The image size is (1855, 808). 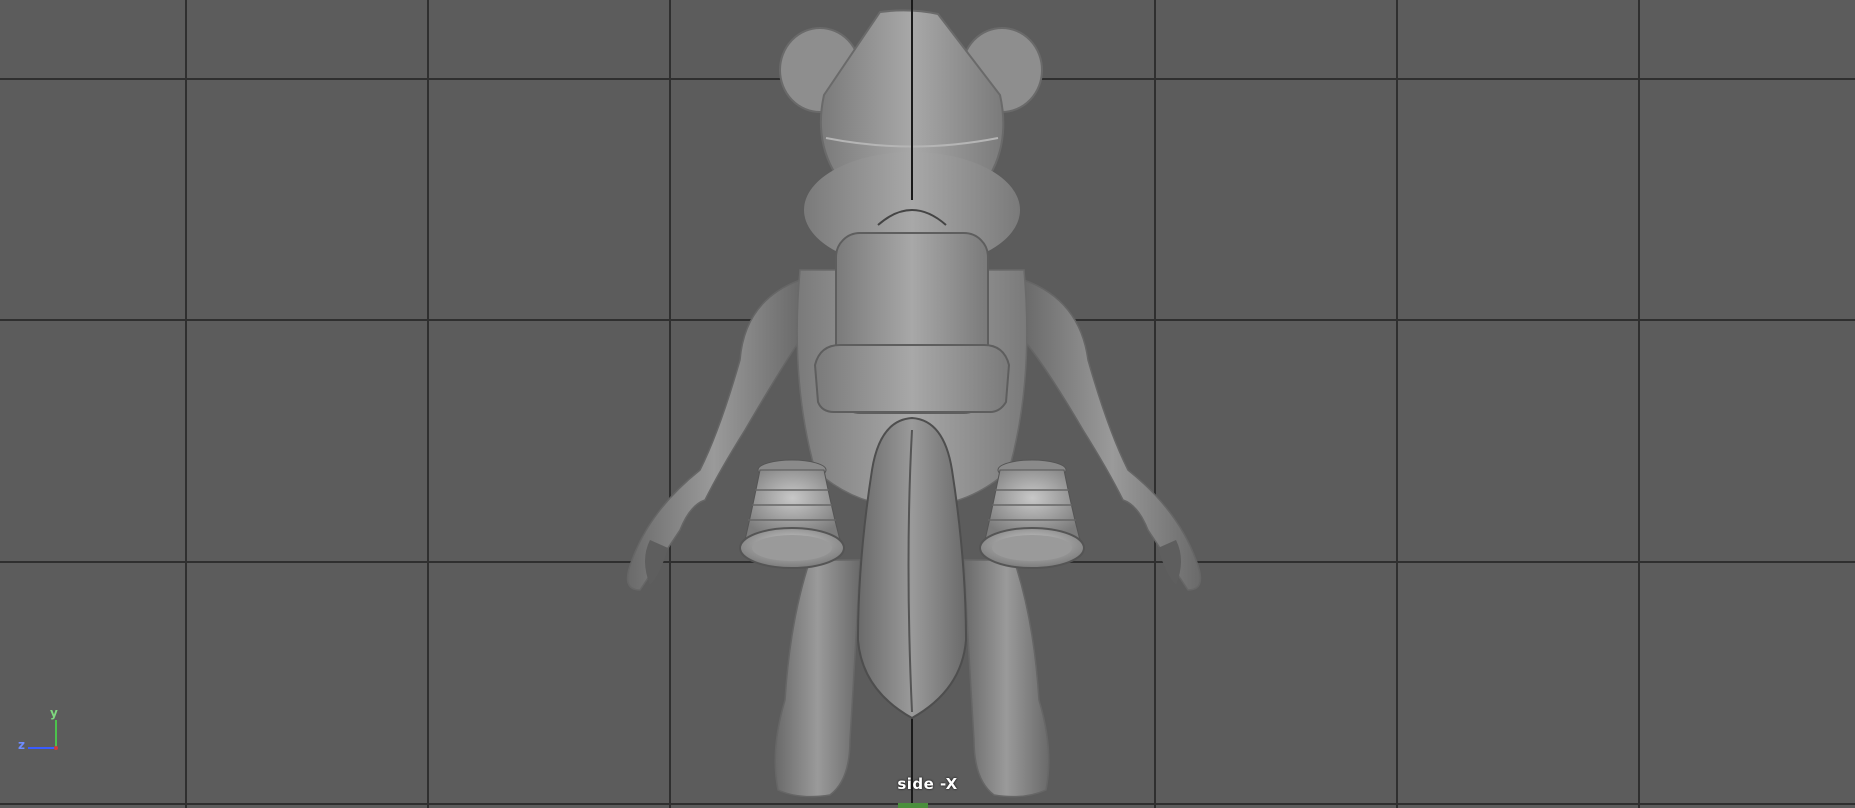 What do you see at coordinates (44, 731) in the screenshot?
I see `view-axis-gizmo: y z` at bounding box center [44, 731].